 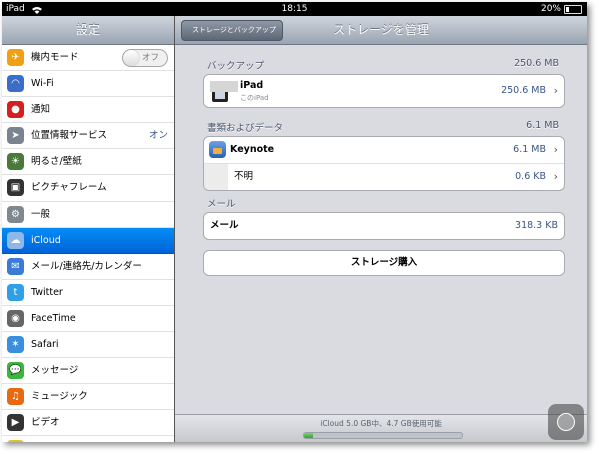 I want to click on page-title: ストレージを管理, so click(x=381, y=30).